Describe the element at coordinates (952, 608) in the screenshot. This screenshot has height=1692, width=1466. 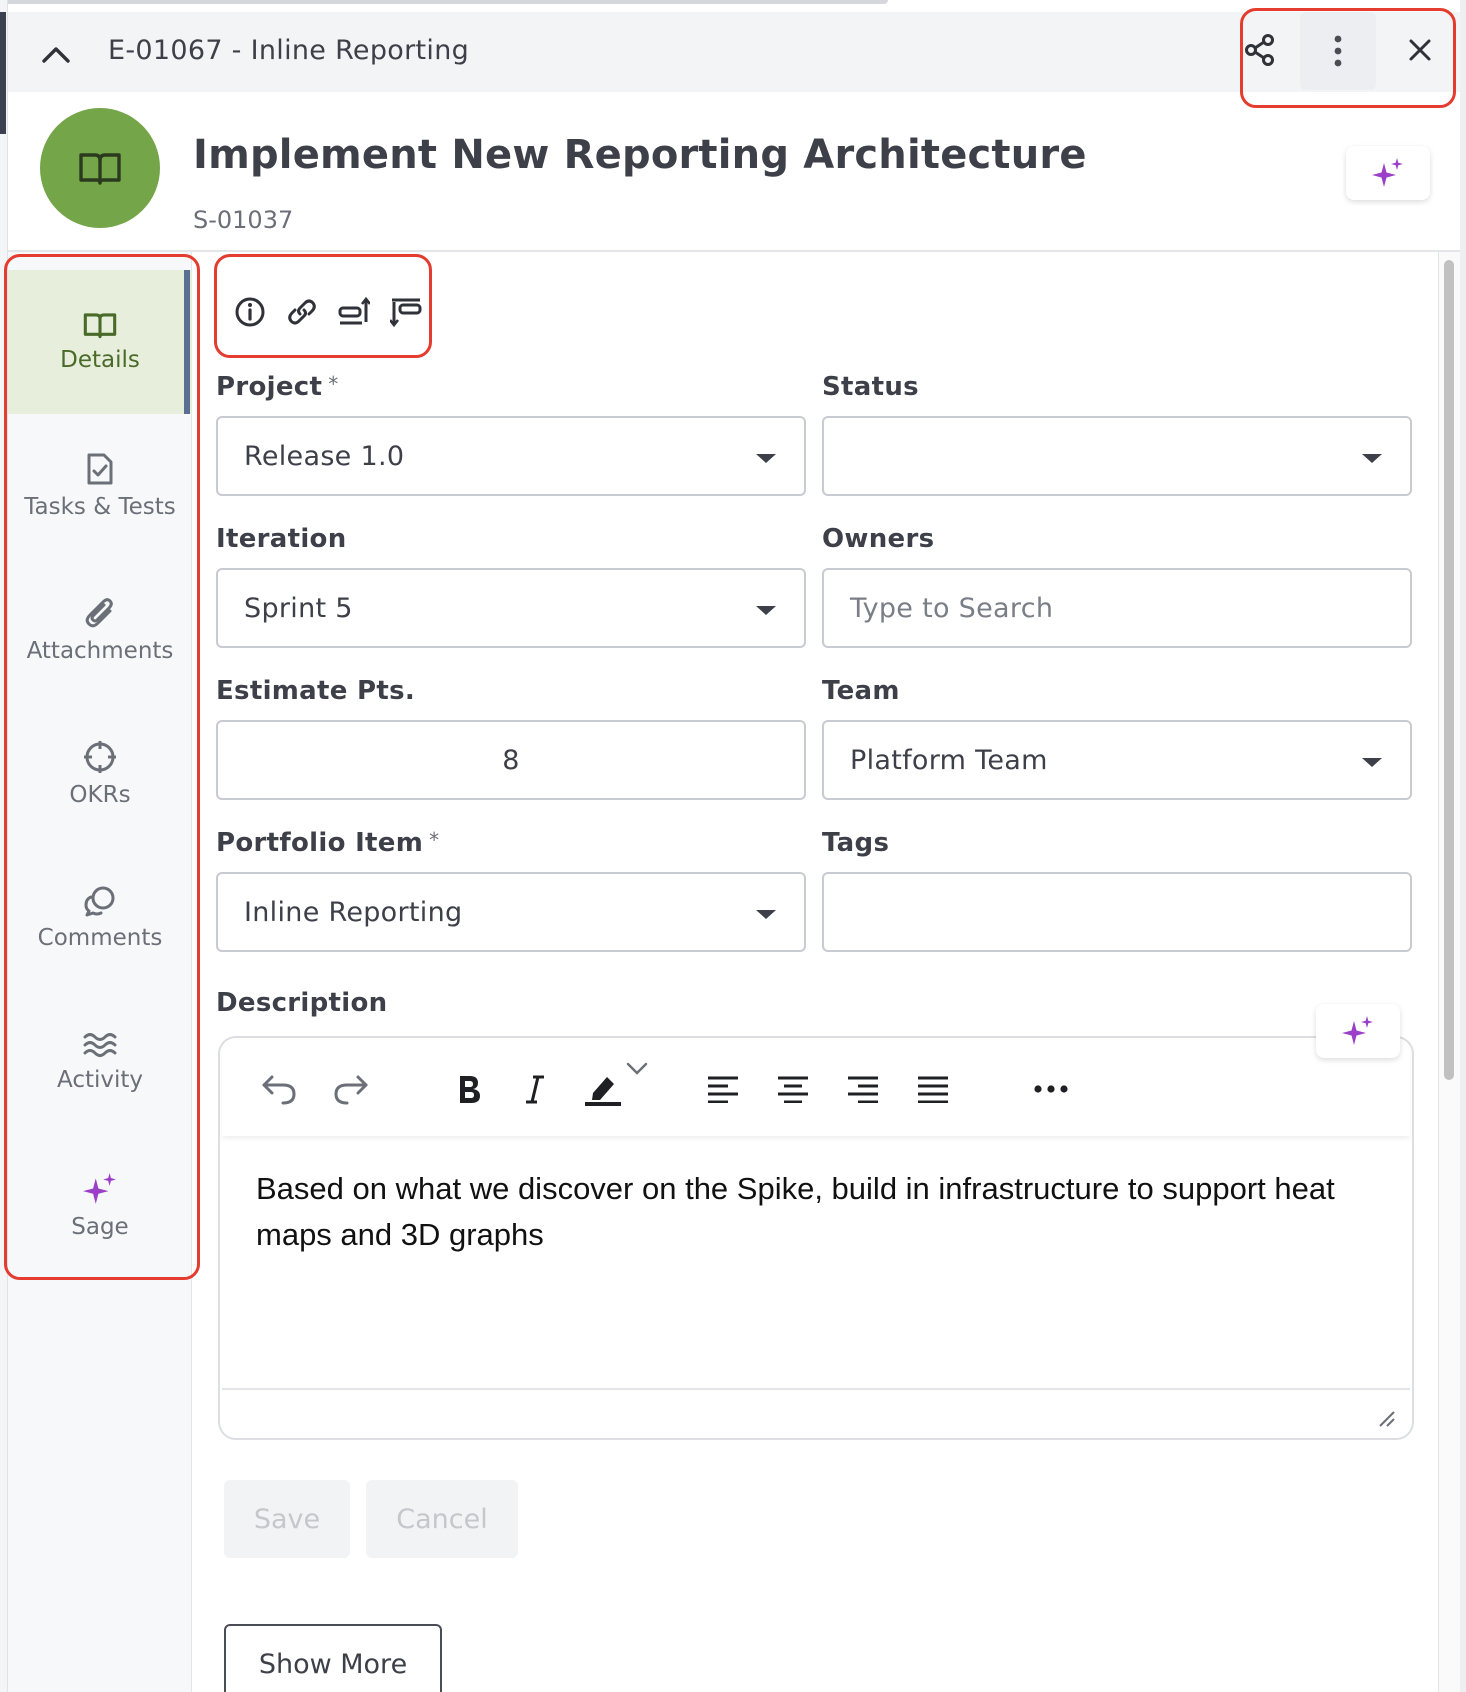
I see `owners-placeholder: Type to Search` at that location.